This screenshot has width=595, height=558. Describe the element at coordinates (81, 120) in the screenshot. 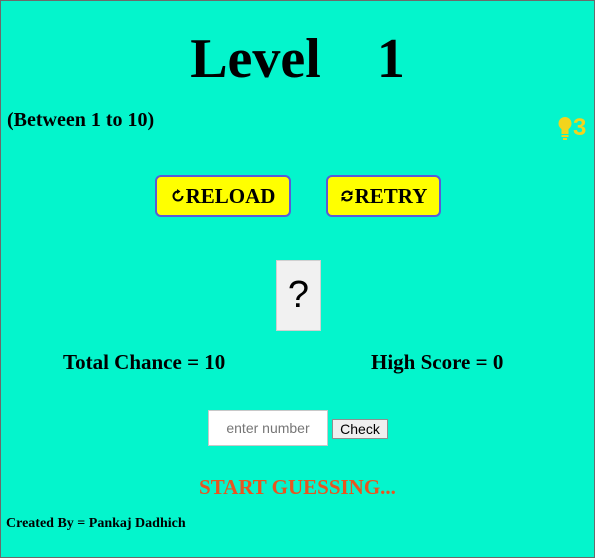

I see `range-text: (Between 1 to 10)` at that location.